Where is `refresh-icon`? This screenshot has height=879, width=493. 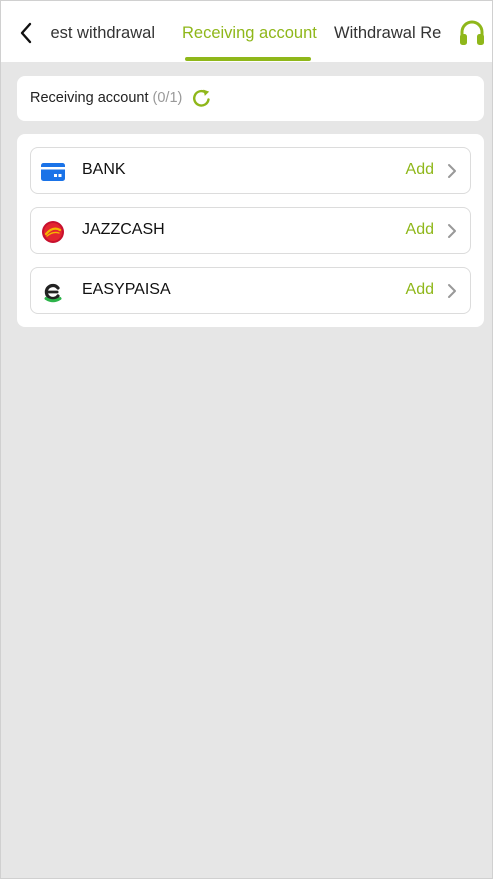 refresh-icon is located at coordinates (201, 98).